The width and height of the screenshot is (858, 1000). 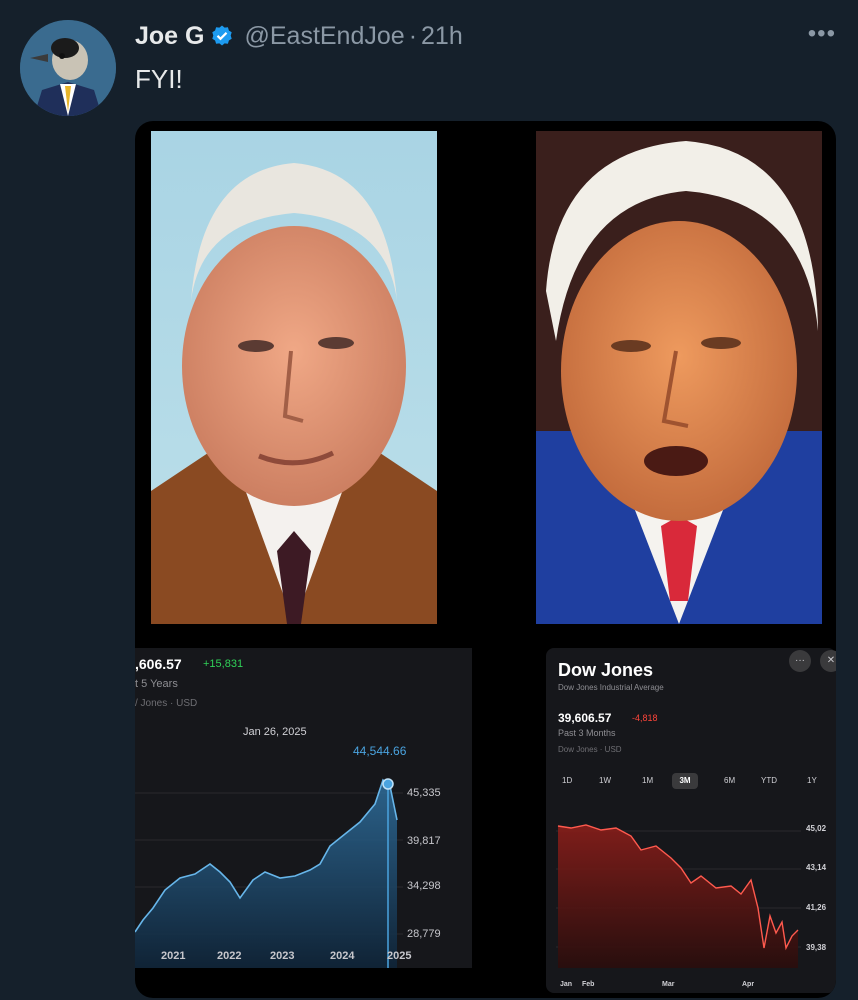 What do you see at coordinates (169, 36) in the screenshot?
I see `author-name: Joe G` at bounding box center [169, 36].